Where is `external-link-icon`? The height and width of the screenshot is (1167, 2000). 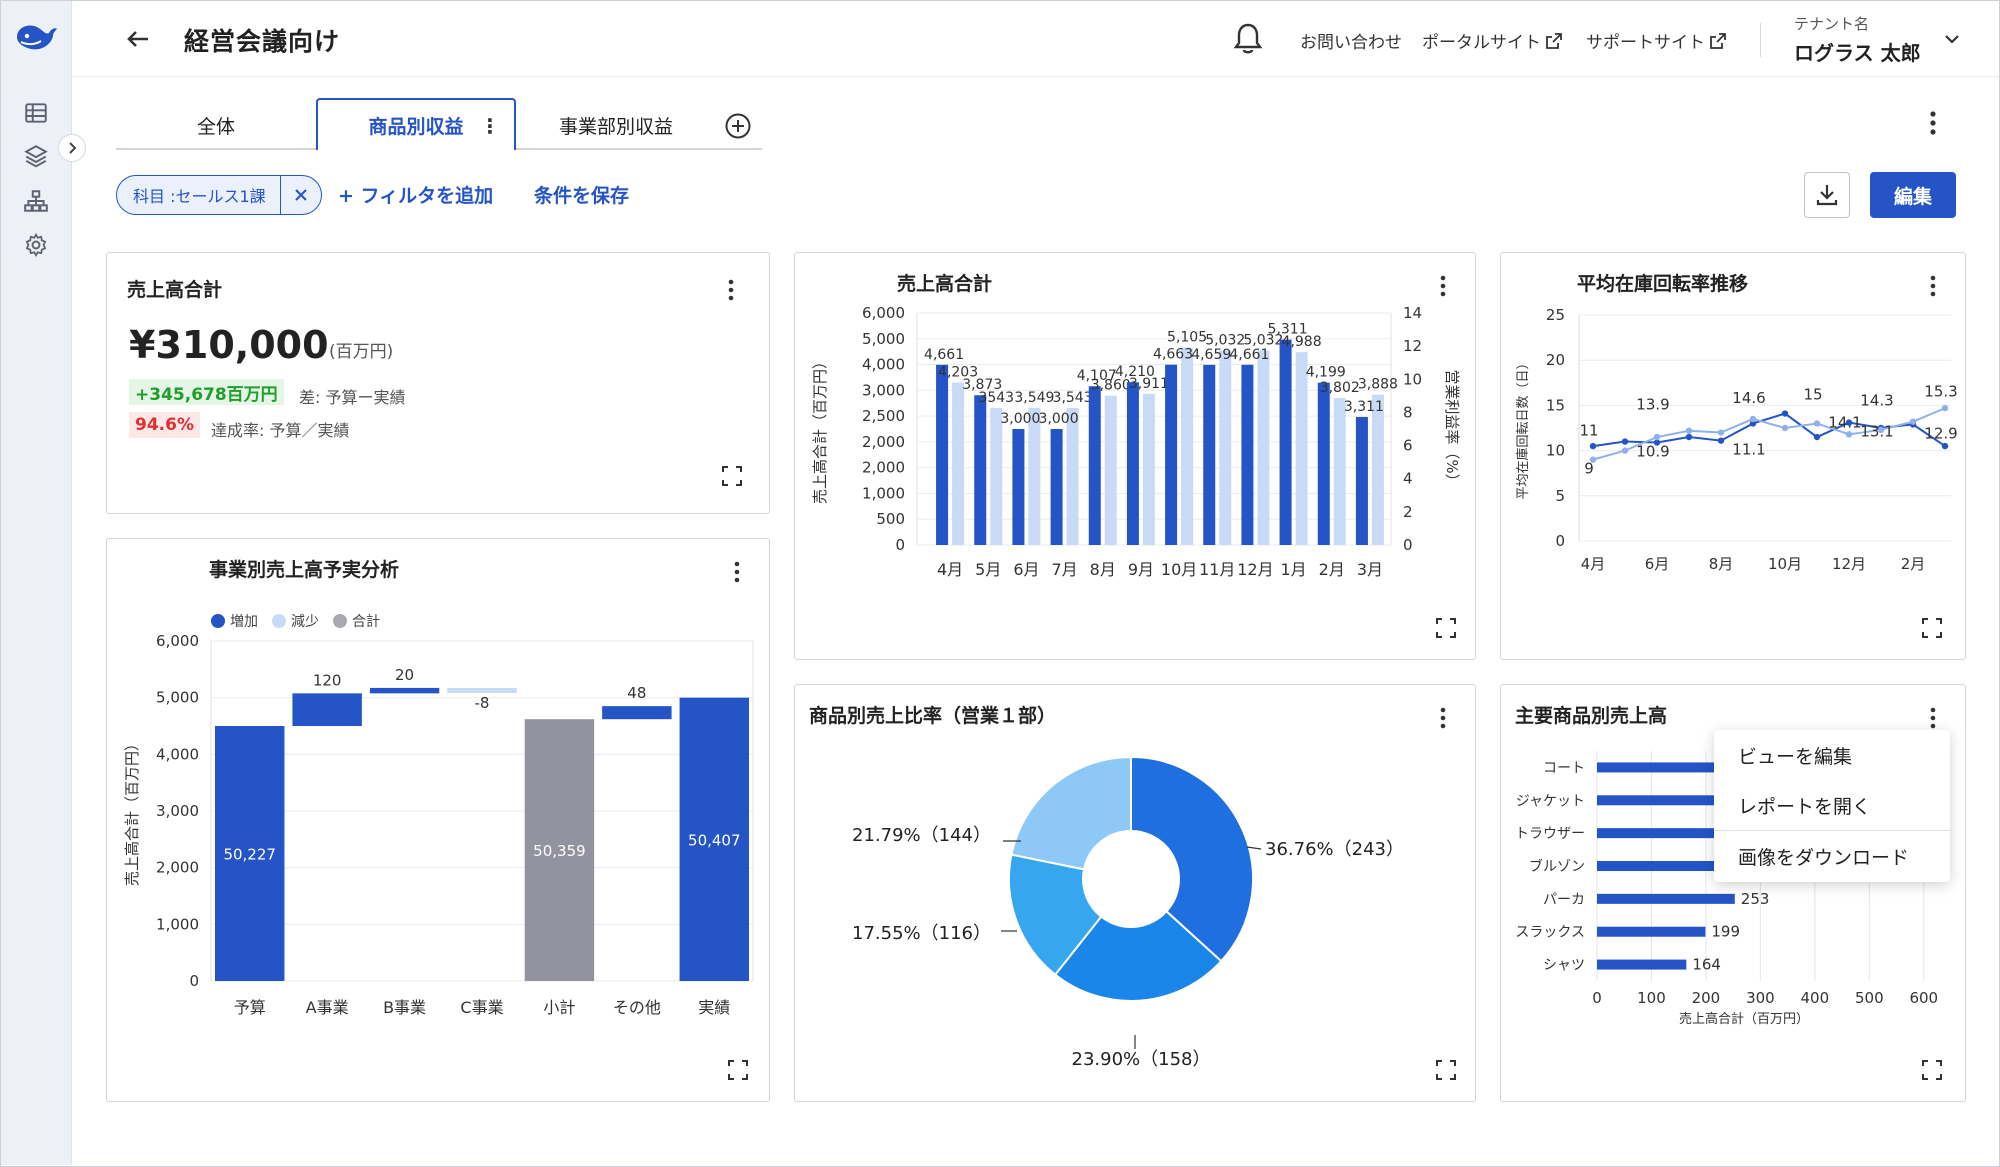 external-link-icon is located at coordinates (1718, 40).